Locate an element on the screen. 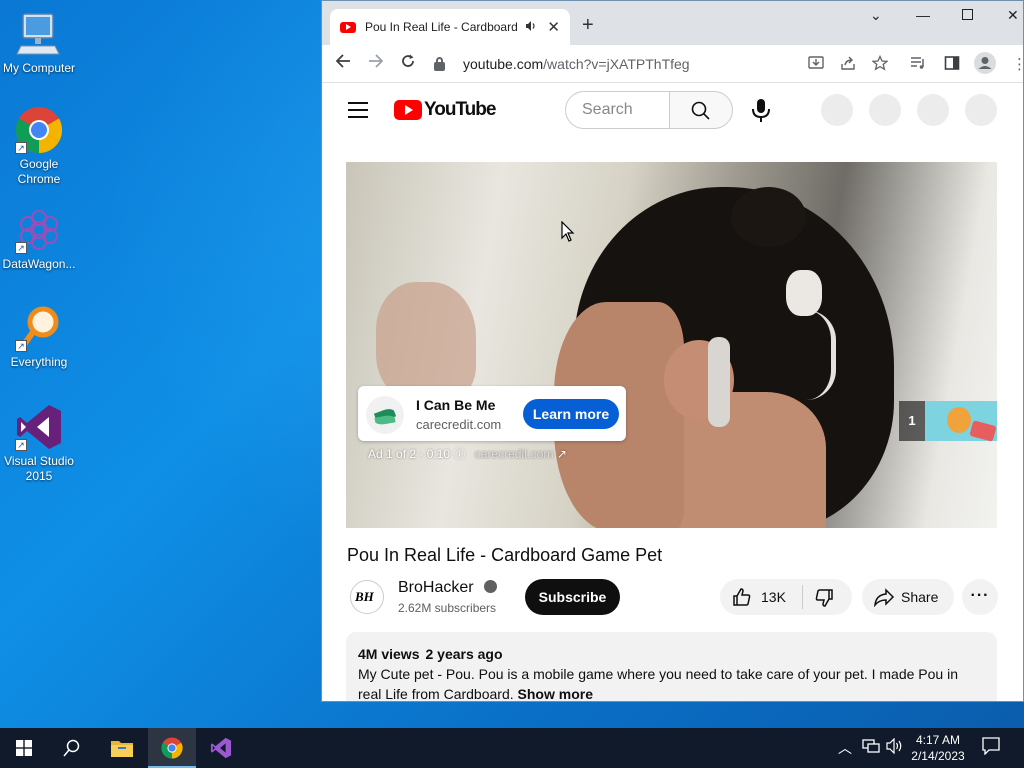  share-label: Share is located at coordinates (920, 597).